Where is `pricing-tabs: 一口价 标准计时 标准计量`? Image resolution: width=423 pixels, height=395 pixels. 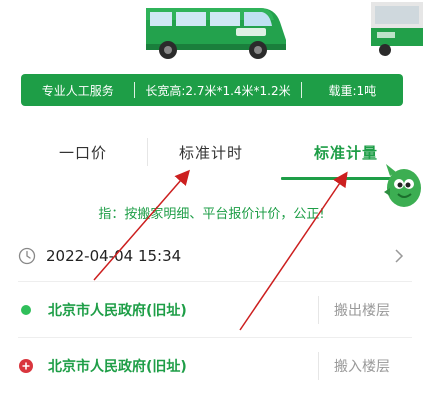
pricing-tabs: 一口价 标准计时 标准计量 is located at coordinates (211, 150).